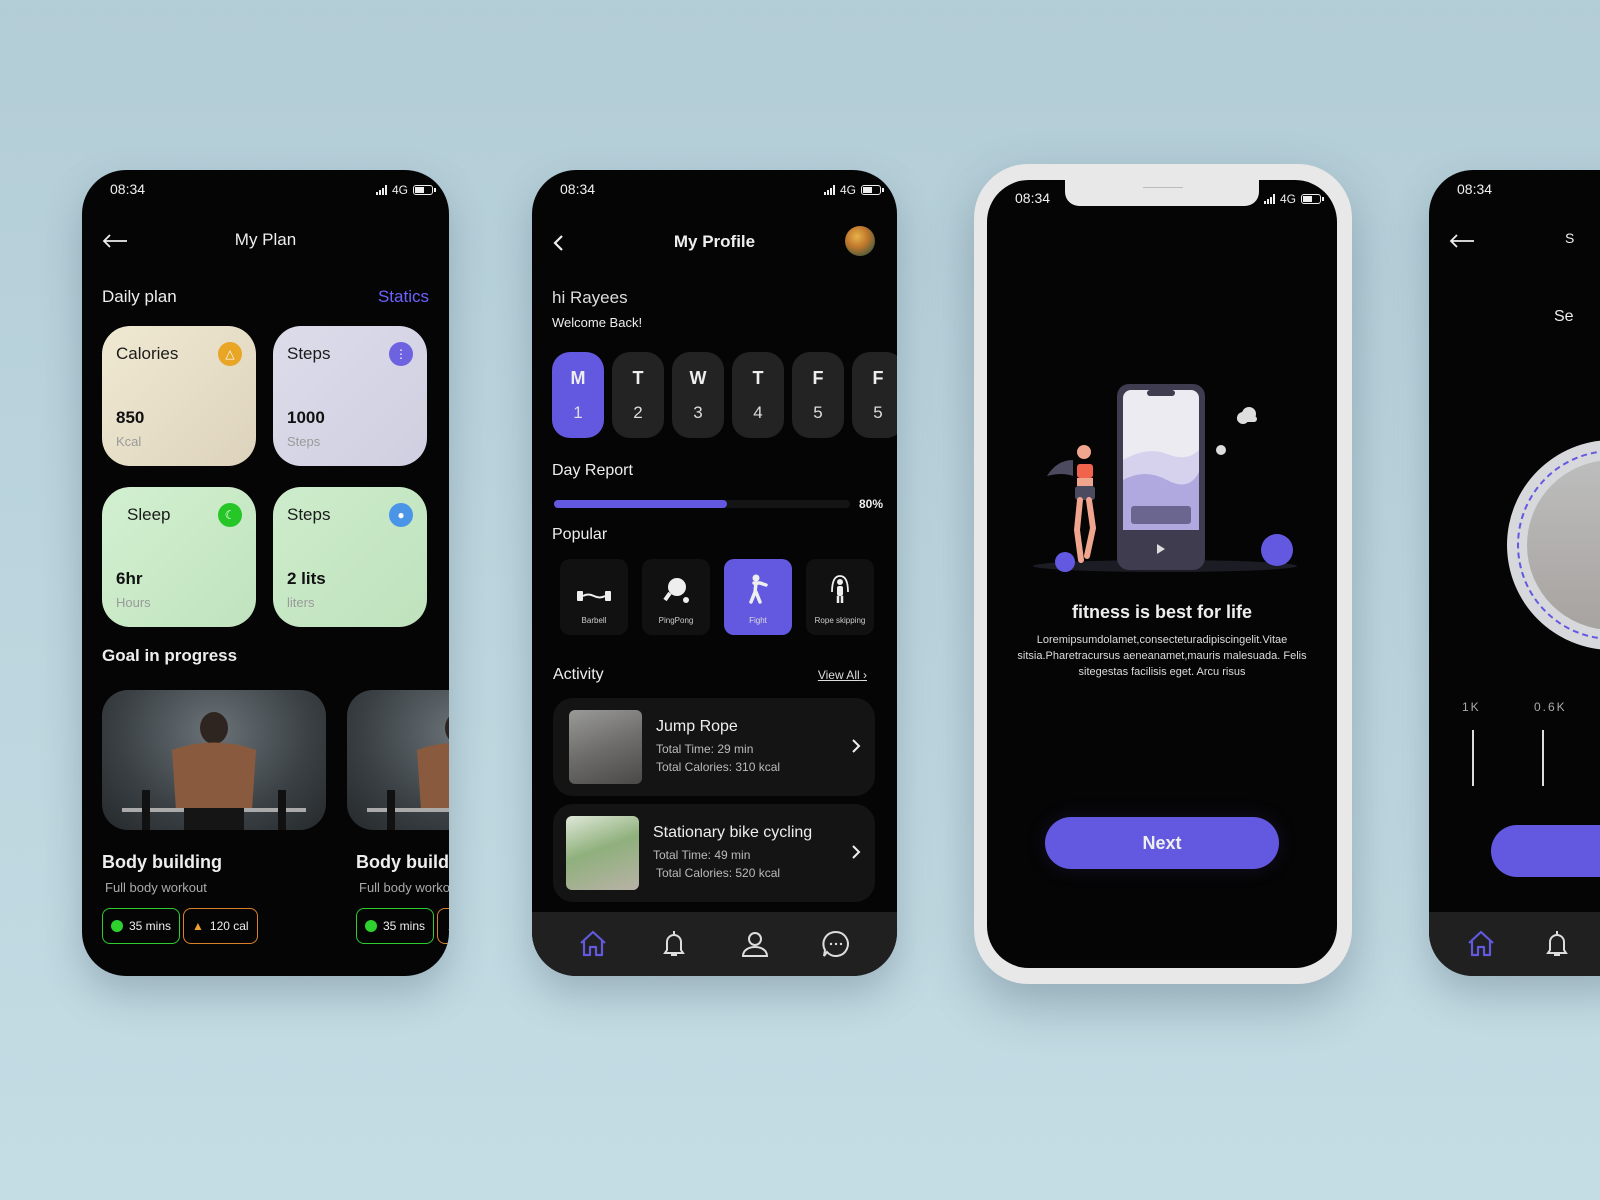 Image resolution: width=1600 pixels, height=1200 pixels. What do you see at coordinates (1570, 238) in the screenshot?
I see `page-title-fragment: S` at bounding box center [1570, 238].